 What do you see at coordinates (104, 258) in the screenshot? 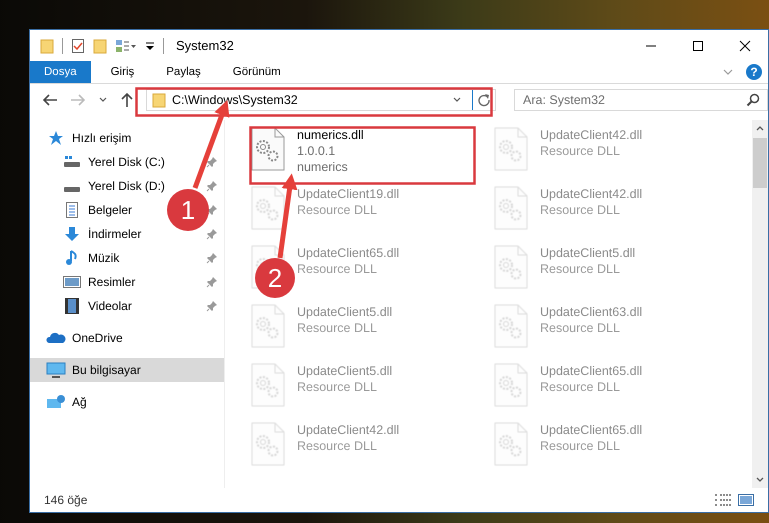
I see `sidebar-item: Müzik` at bounding box center [104, 258].